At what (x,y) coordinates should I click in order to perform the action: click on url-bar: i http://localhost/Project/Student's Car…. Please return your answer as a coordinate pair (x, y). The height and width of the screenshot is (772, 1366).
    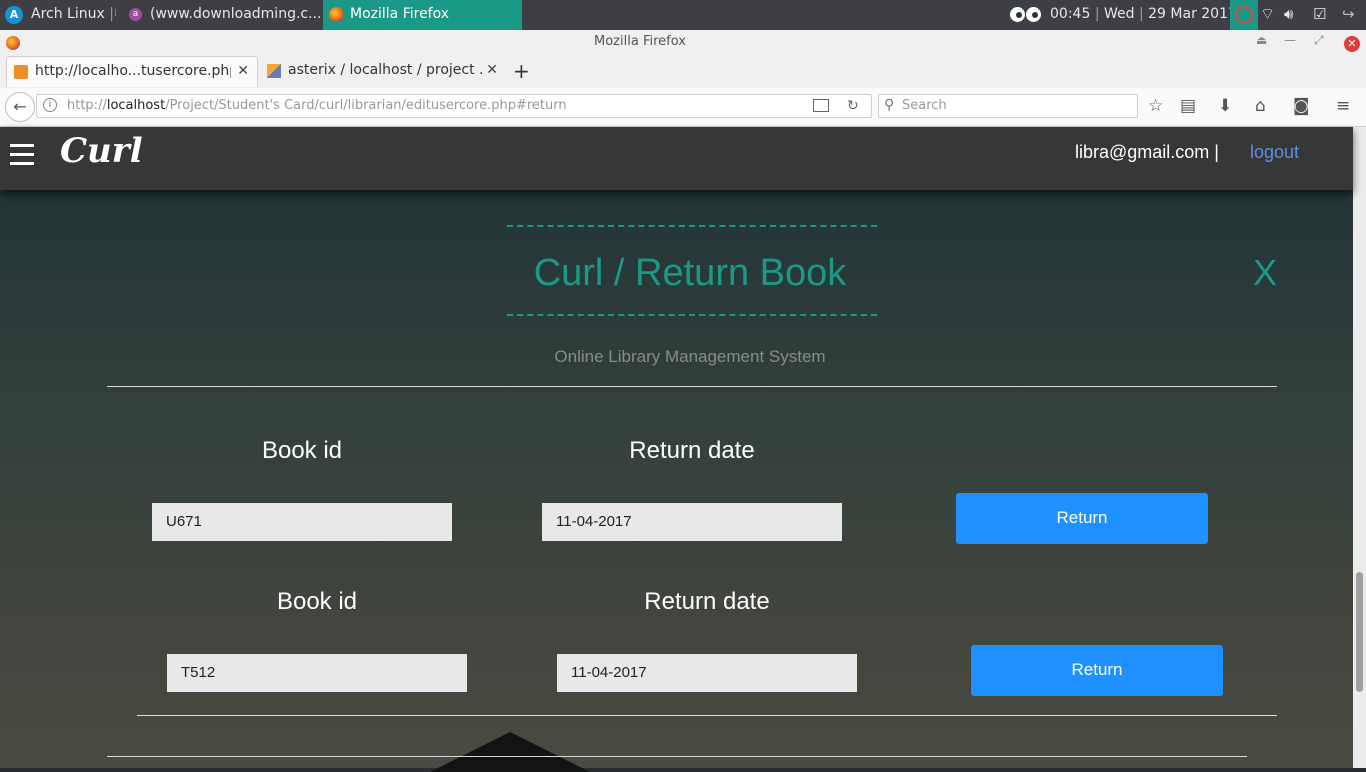
    Looking at the image, I should click on (454, 106).